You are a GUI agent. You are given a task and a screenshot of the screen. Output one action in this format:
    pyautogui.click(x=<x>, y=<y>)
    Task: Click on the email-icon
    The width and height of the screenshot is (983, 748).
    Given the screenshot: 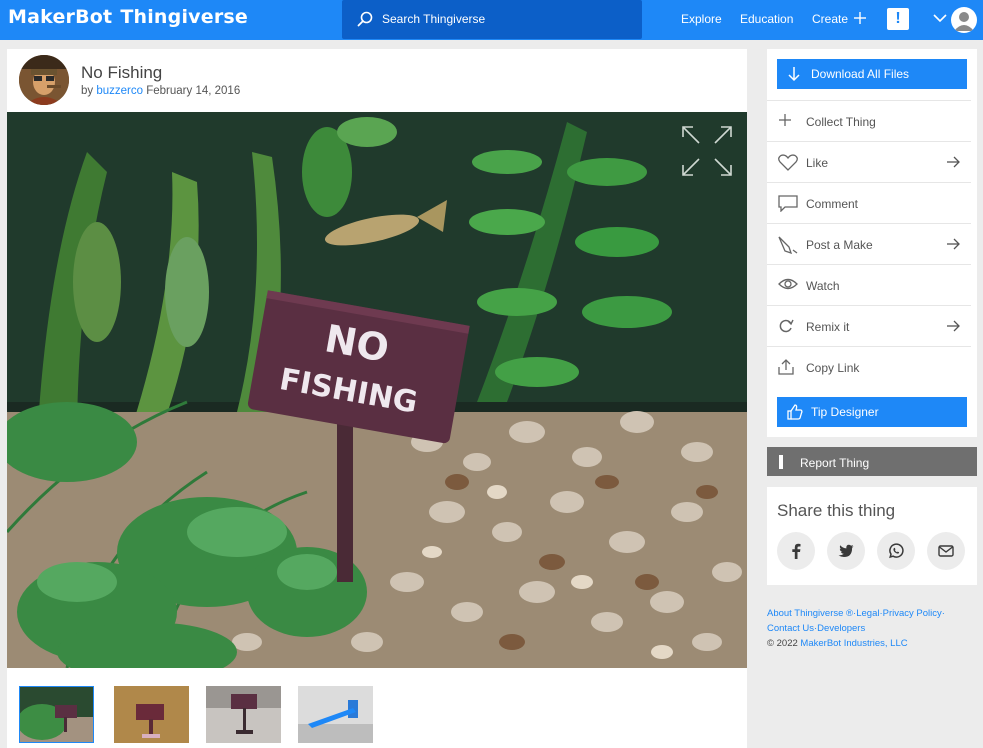 What is the action you would take?
    pyautogui.click(x=946, y=551)
    